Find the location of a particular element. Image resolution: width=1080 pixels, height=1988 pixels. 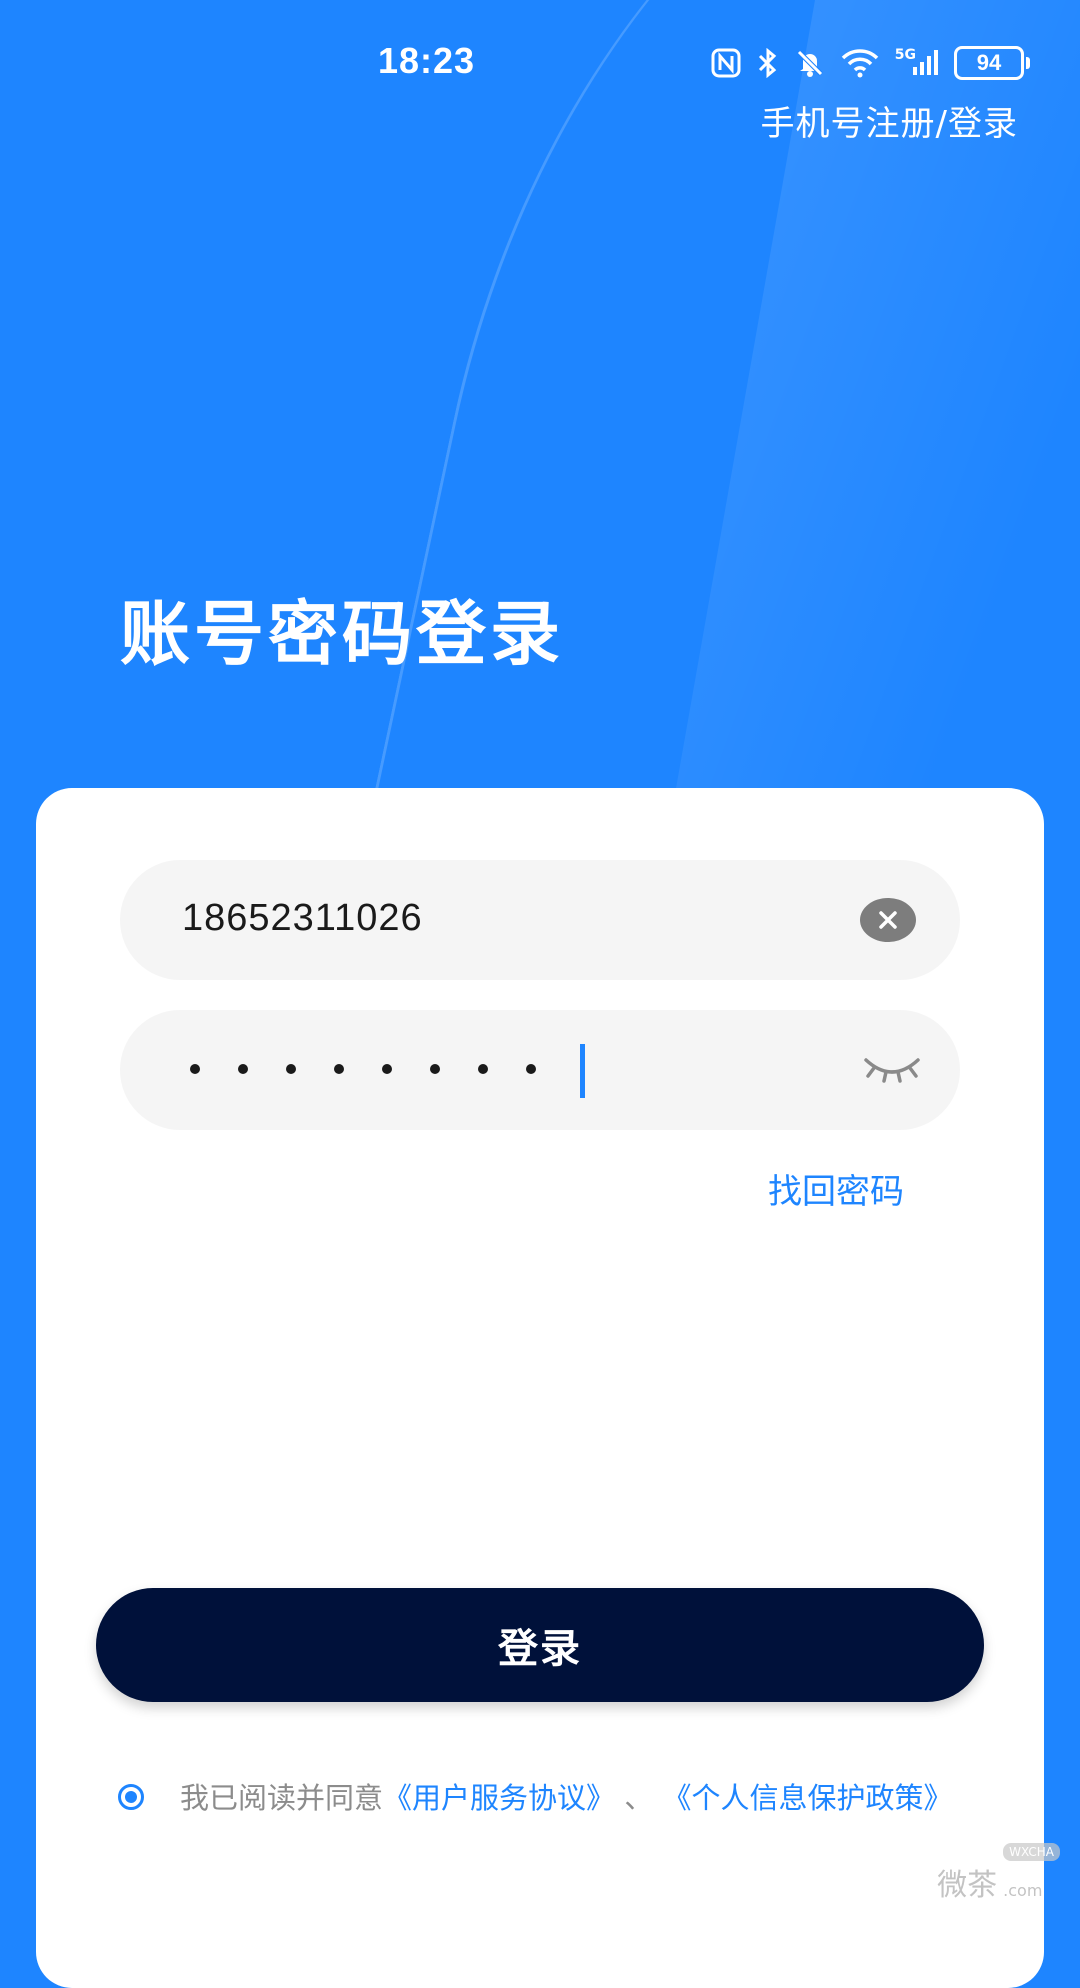

user-agreement-link: 《用户服务协议》 is located at coordinates (499, 1798).